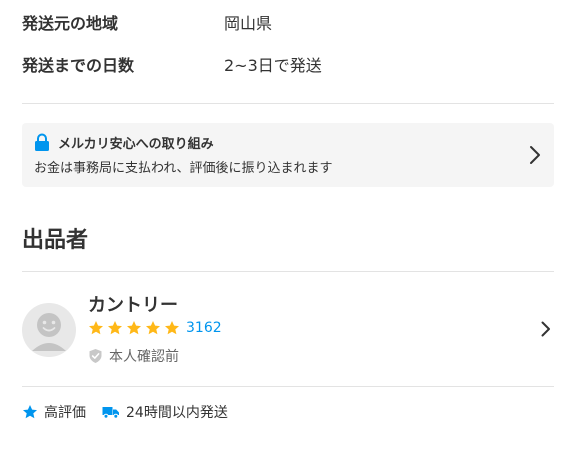 The image size is (588, 450). Describe the element at coordinates (177, 413) in the screenshot. I see `badge-label: 24時間以内発送` at that location.